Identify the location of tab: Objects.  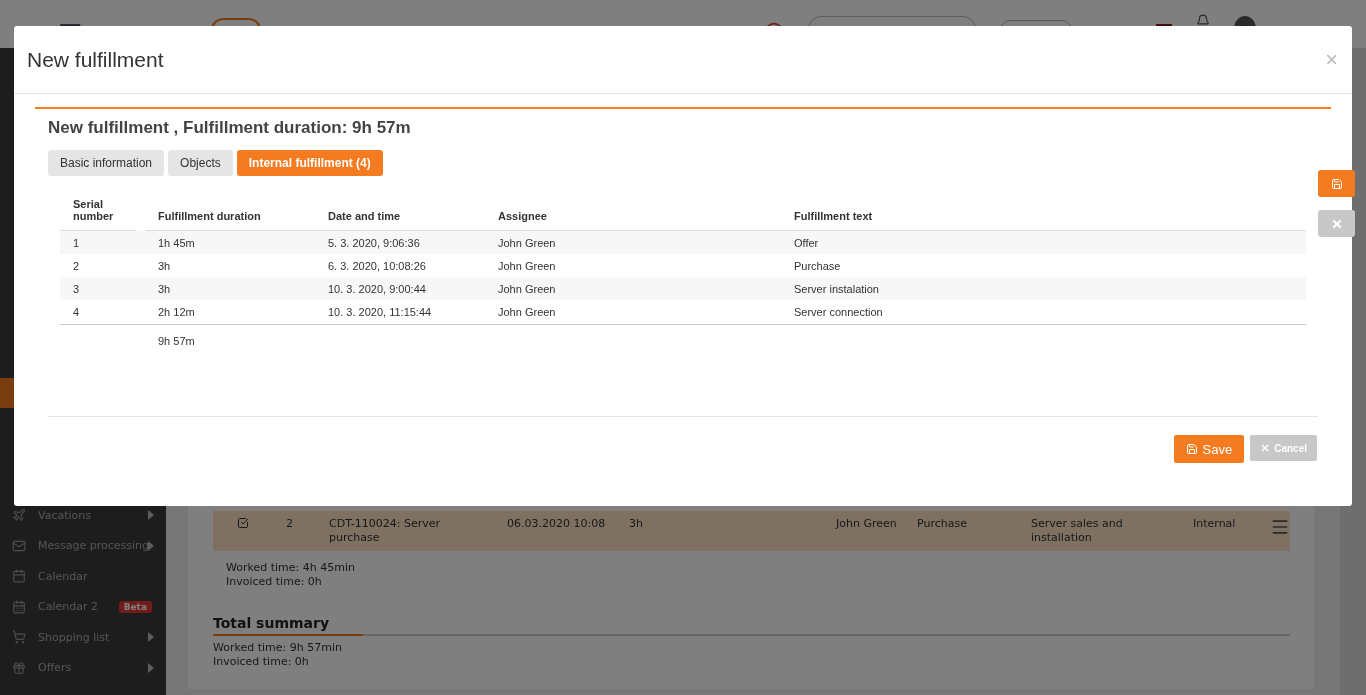
(200, 163).